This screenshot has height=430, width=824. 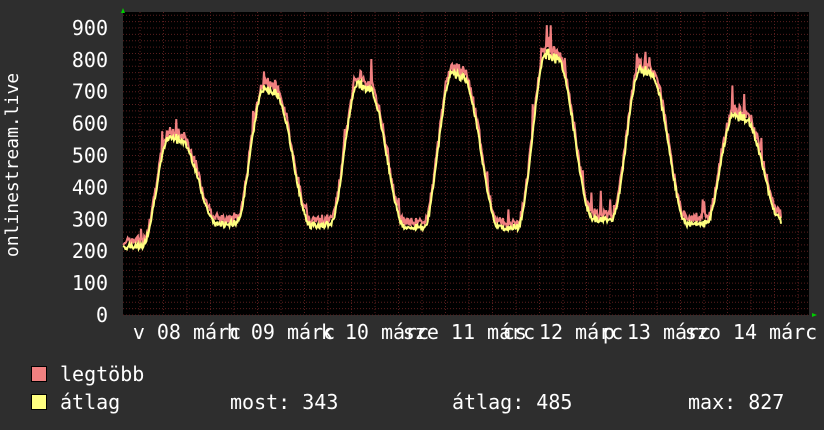 I want to click on y-tick-label: 300, so click(x=90, y=219).